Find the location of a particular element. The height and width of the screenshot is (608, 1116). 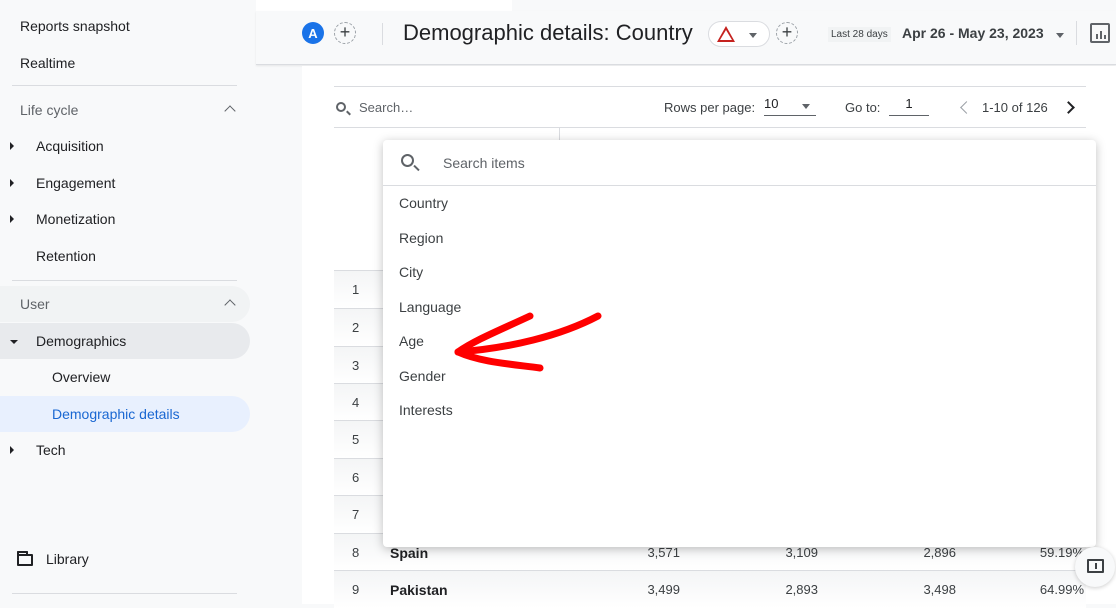

dropdown-item-interests: Interests is located at coordinates (739, 411).